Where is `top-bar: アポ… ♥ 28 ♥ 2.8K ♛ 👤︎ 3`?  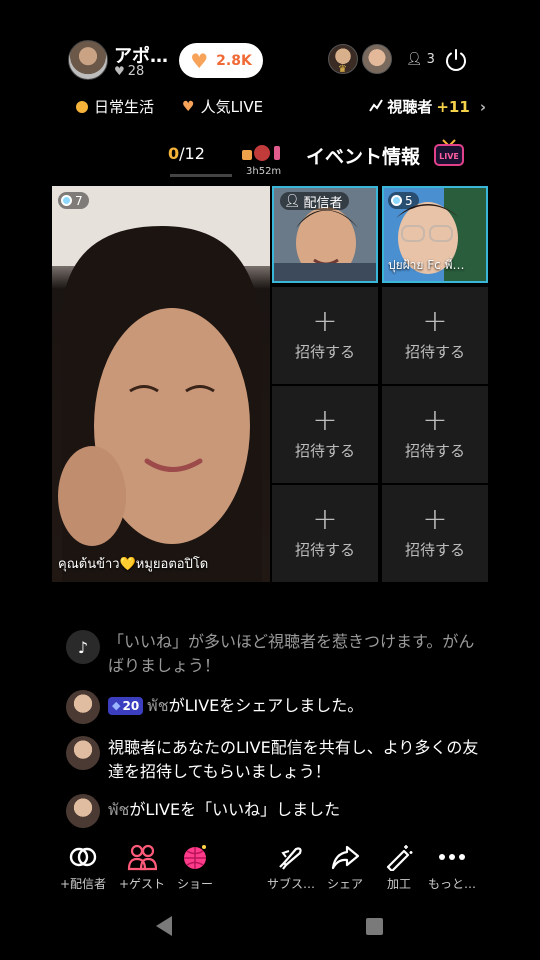
top-bar: アポ… ♥ 28 ♥ 2.8K ♛ 👤︎ 3 is located at coordinates (275, 62).